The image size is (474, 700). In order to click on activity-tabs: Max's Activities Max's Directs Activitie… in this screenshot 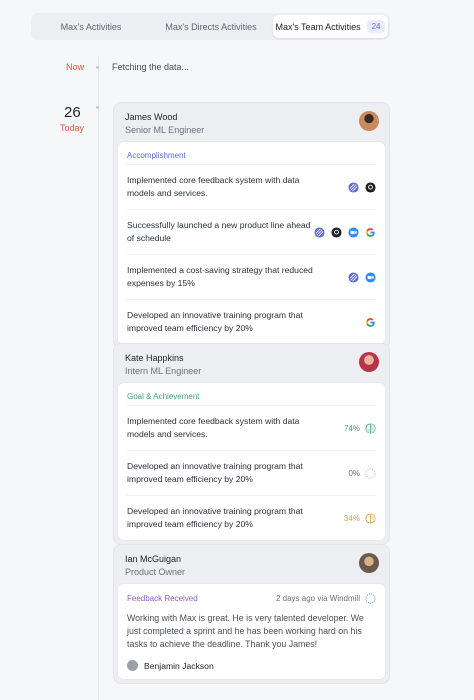, I will do `click(210, 26)`.